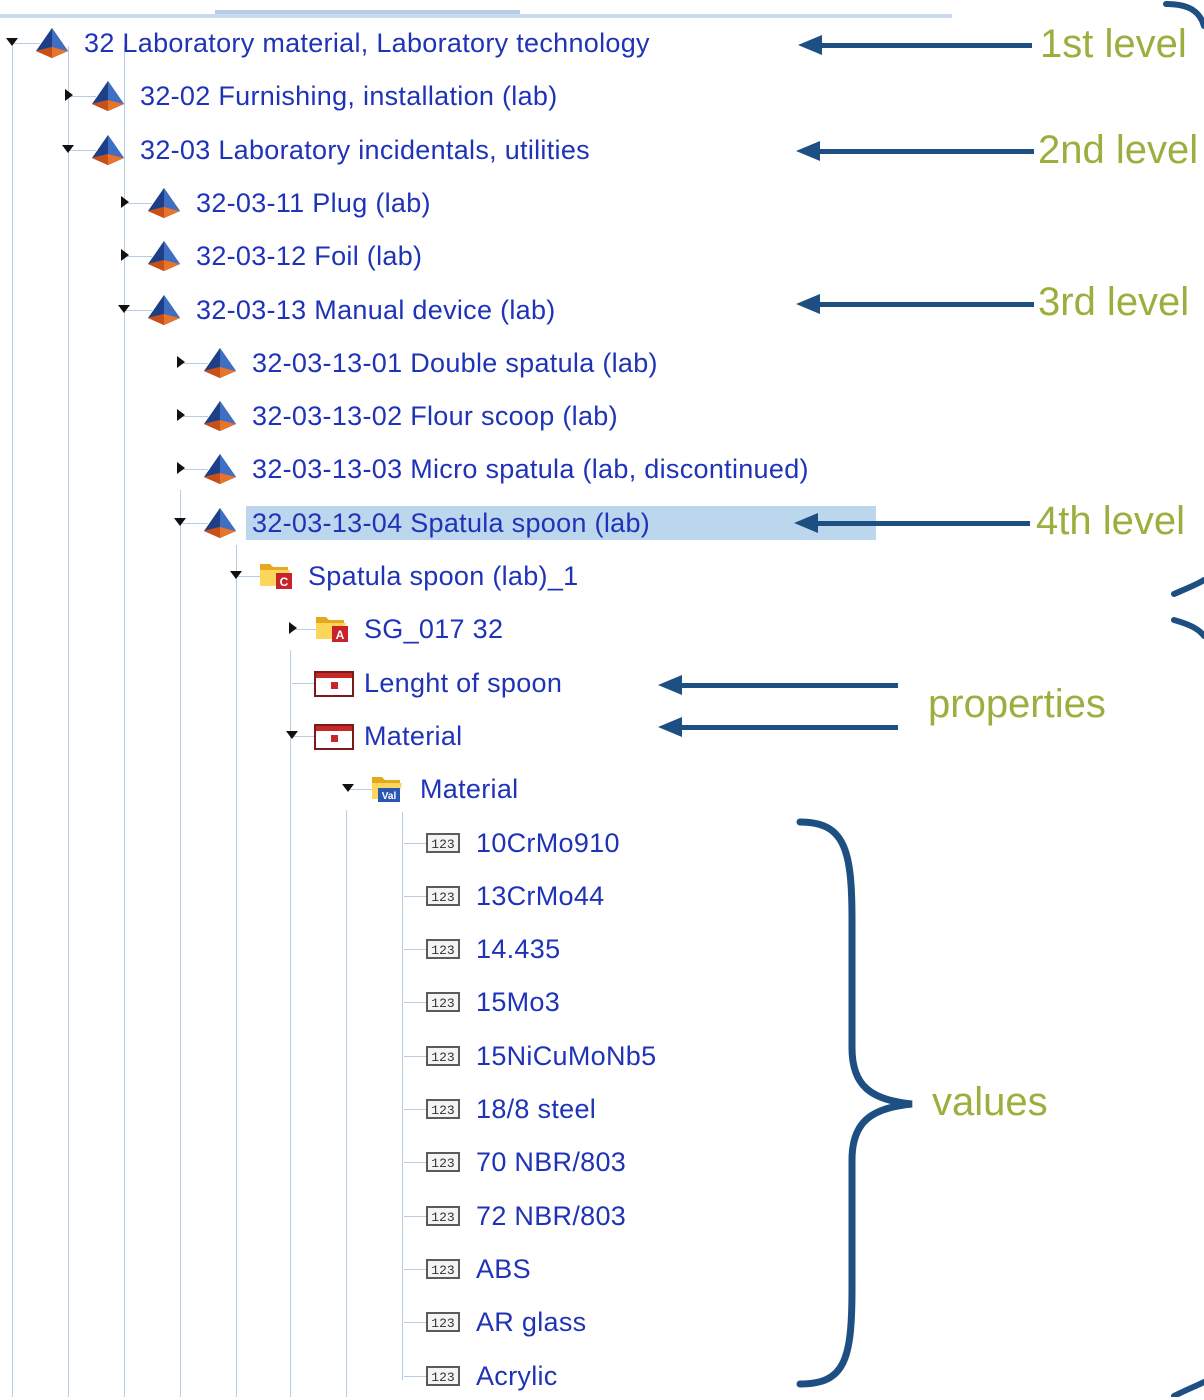  Describe the element at coordinates (810, 45) in the screenshot. I see `arrow-1st-level-head` at that location.